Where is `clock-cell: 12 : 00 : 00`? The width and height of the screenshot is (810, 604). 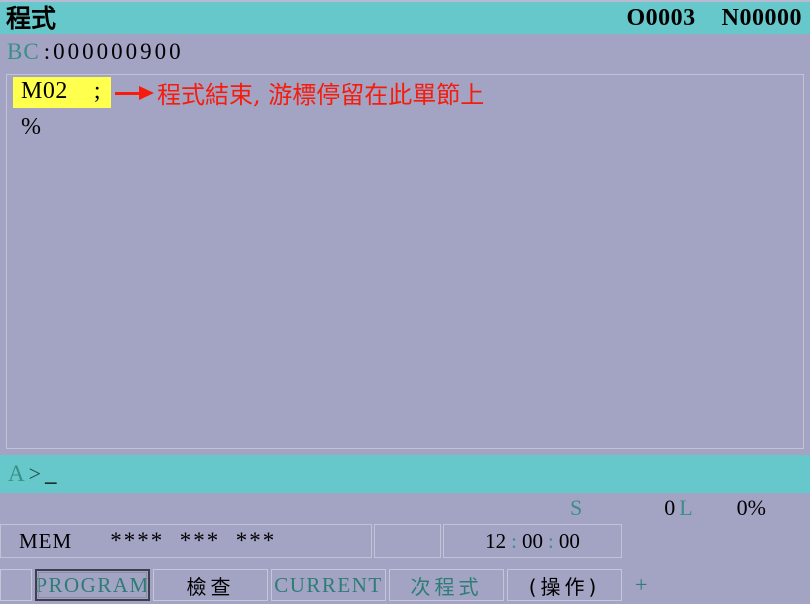
clock-cell: 12 : 00 : 00 is located at coordinates (532, 541).